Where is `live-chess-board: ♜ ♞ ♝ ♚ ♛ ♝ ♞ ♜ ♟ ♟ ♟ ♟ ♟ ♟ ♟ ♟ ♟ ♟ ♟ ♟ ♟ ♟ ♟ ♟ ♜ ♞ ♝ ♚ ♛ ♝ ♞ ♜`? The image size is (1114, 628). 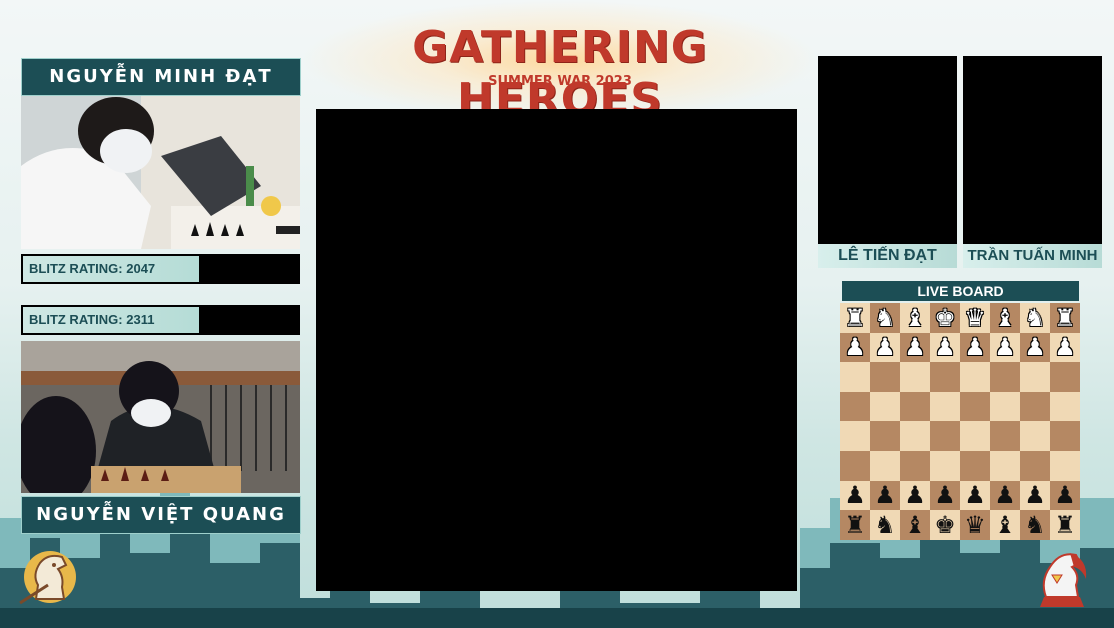 live-chess-board: ♜ ♞ ♝ ♚ ♛ ♝ ♞ ♜ ♟ ♟ ♟ ♟ ♟ ♟ ♟ ♟ ♟ ♟ ♟ ♟ ♟ ♟ ♟ ♟ ♜ ♞ ♝ ♚ ♛ ♝ ♞ ♜ is located at coordinates (960, 421).